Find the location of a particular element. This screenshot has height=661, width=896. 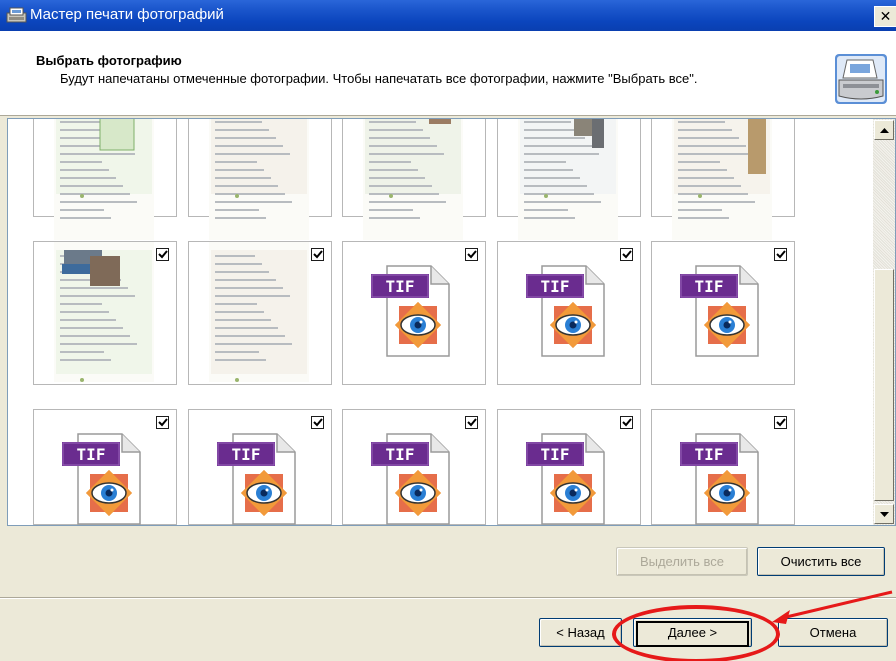

page-title: Выбрать фотографию is located at coordinates (109, 60).